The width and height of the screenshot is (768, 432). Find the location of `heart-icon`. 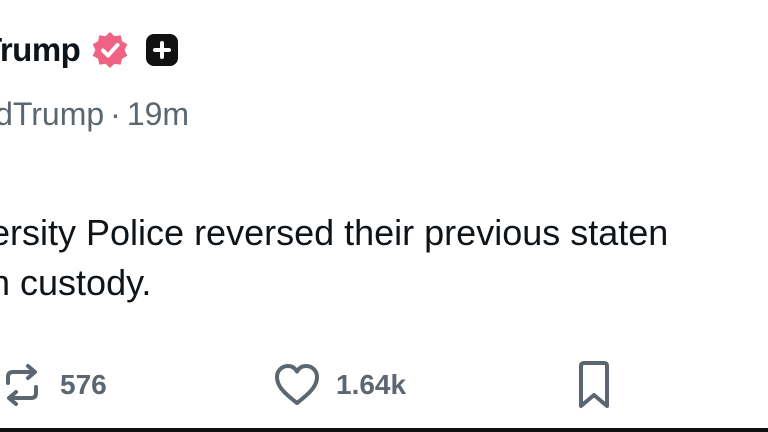

heart-icon is located at coordinates (297, 385).